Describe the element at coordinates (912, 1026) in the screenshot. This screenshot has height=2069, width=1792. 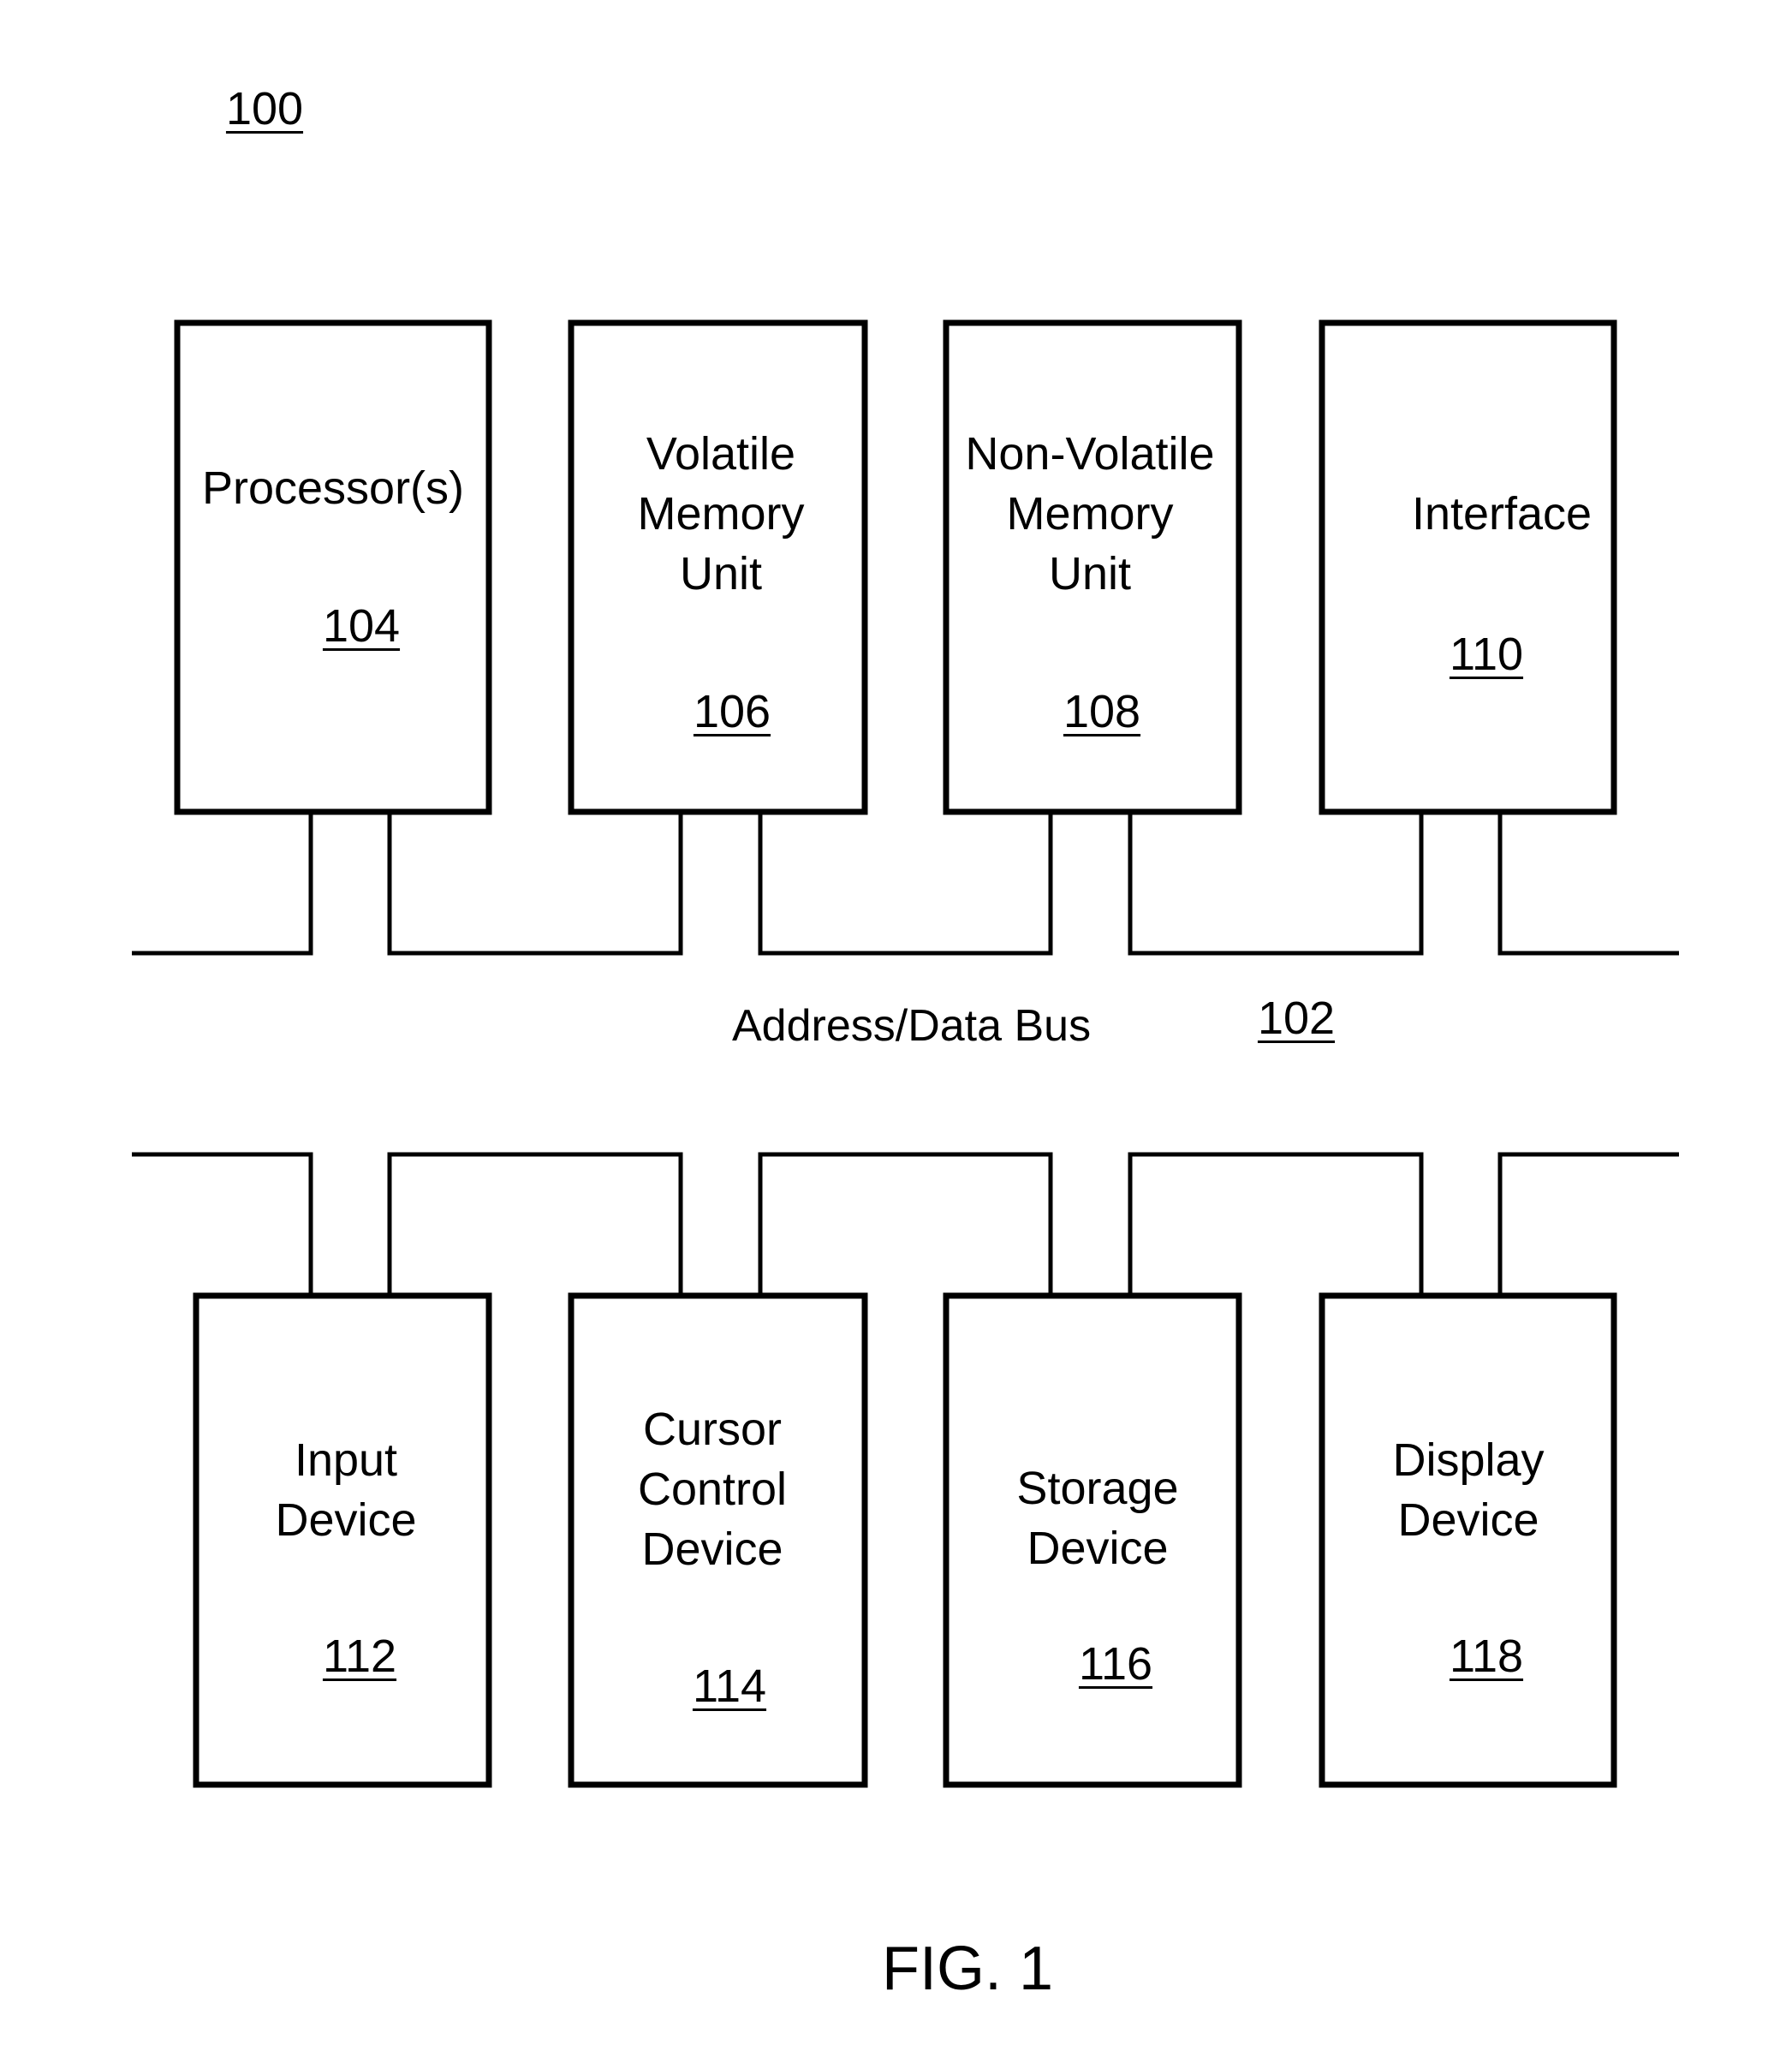
I see `bus-label: Address/Data Bus` at that location.